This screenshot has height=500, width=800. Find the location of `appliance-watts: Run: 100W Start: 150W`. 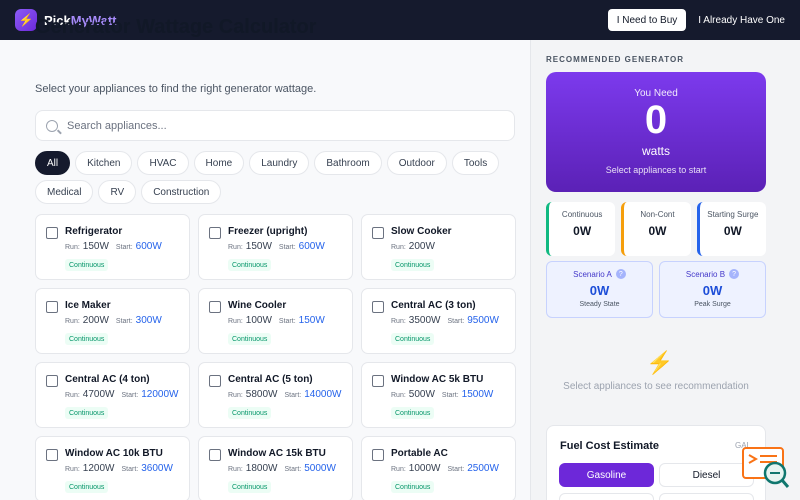

appliance-watts: Run: 100W Start: 150W is located at coordinates (276, 320).